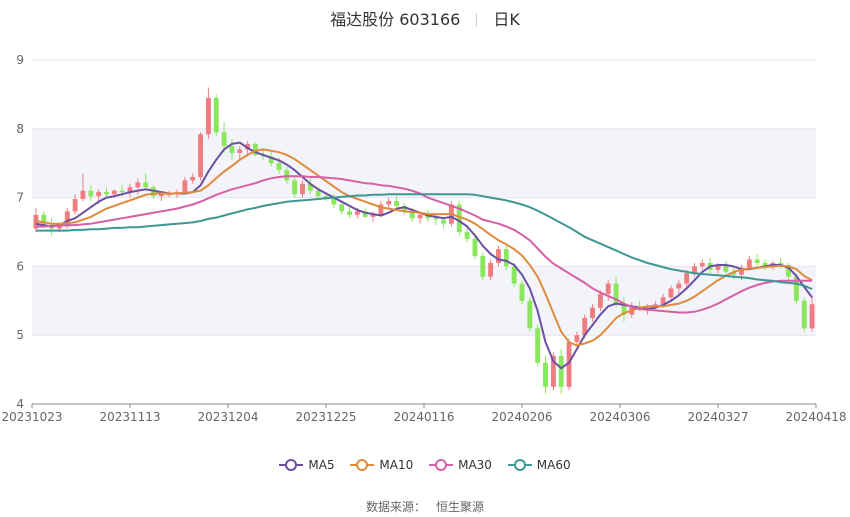 The width and height of the screenshot is (850, 517). What do you see at coordinates (395, 507) in the screenshot?
I see `source-label: 数据来源：` at bounding box center [395, 507].